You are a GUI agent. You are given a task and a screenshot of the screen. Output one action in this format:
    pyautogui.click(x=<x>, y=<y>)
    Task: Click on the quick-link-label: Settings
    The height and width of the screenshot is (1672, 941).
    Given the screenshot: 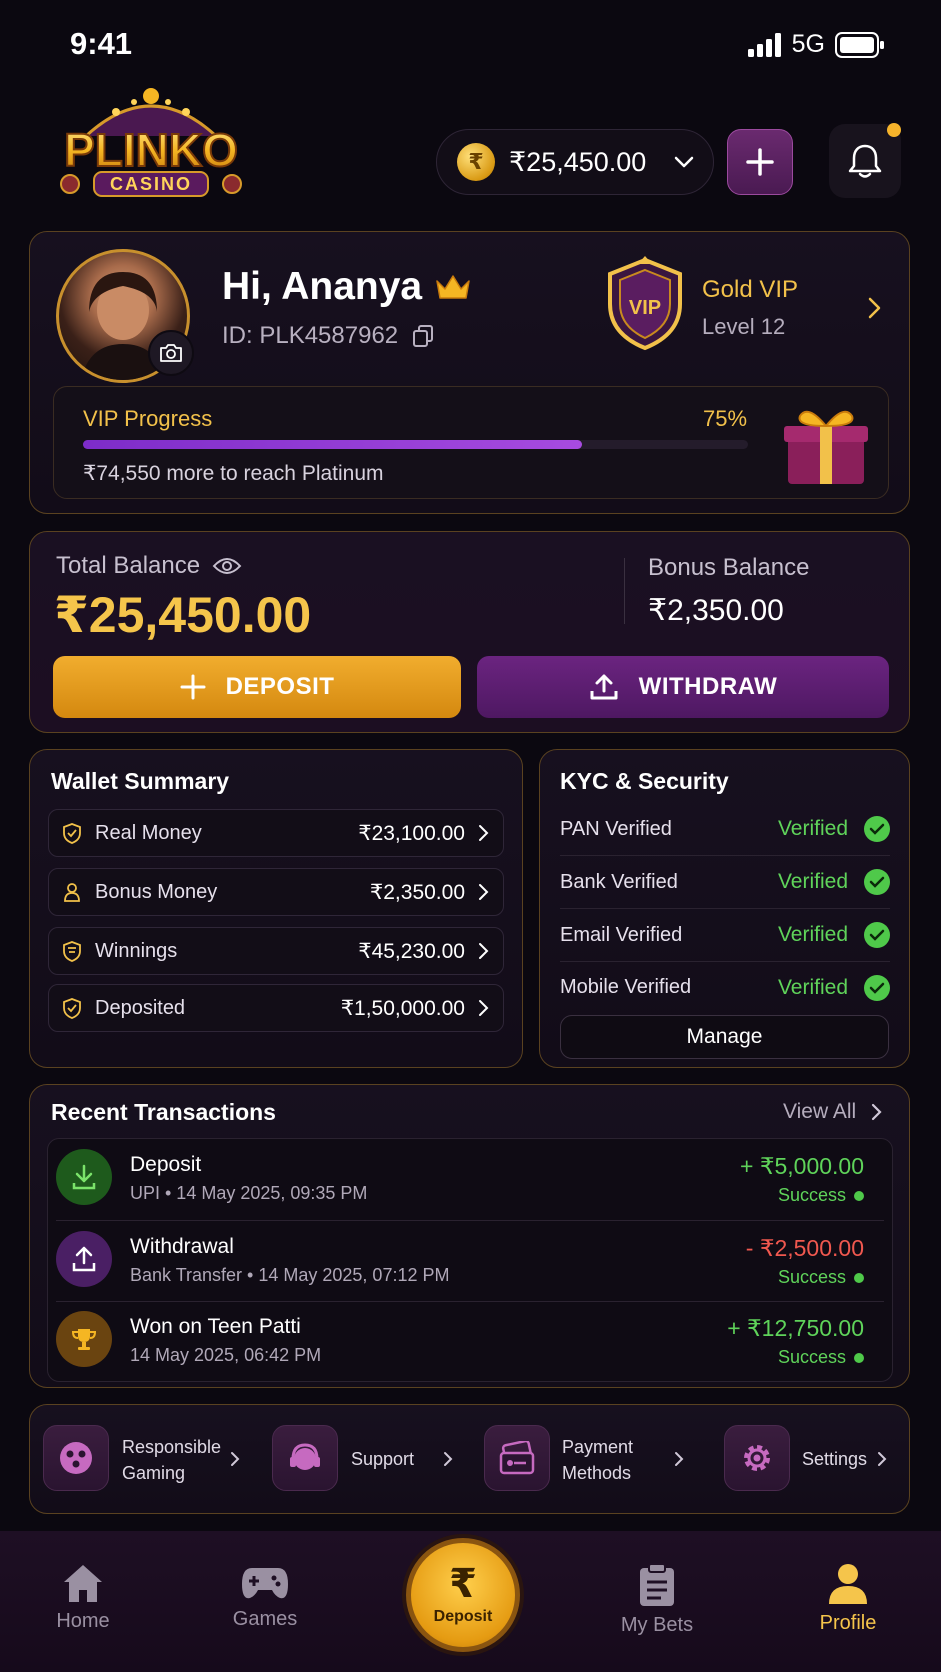 What is the action you would take?
    pyautogui.click(x=834, y=1459)
    